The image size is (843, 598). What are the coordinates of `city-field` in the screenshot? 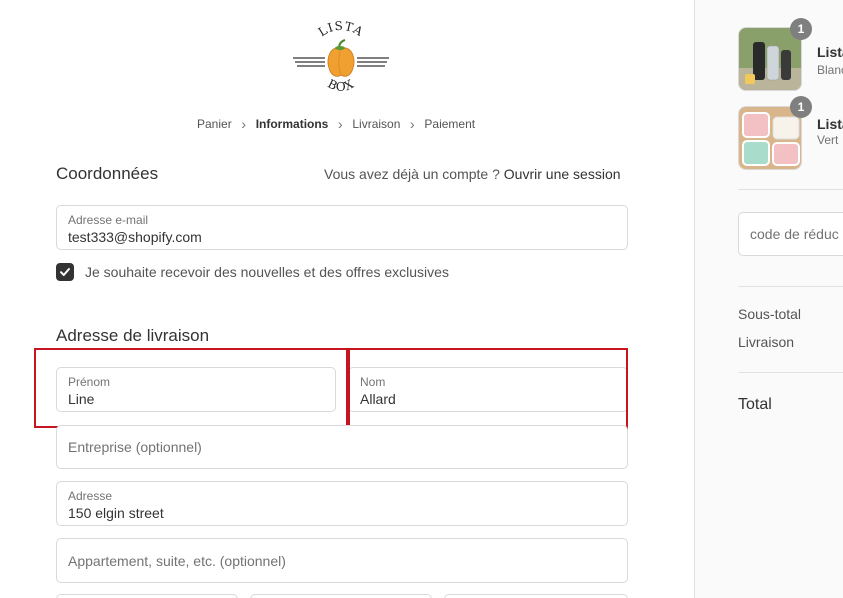 It's located at (147, 596).